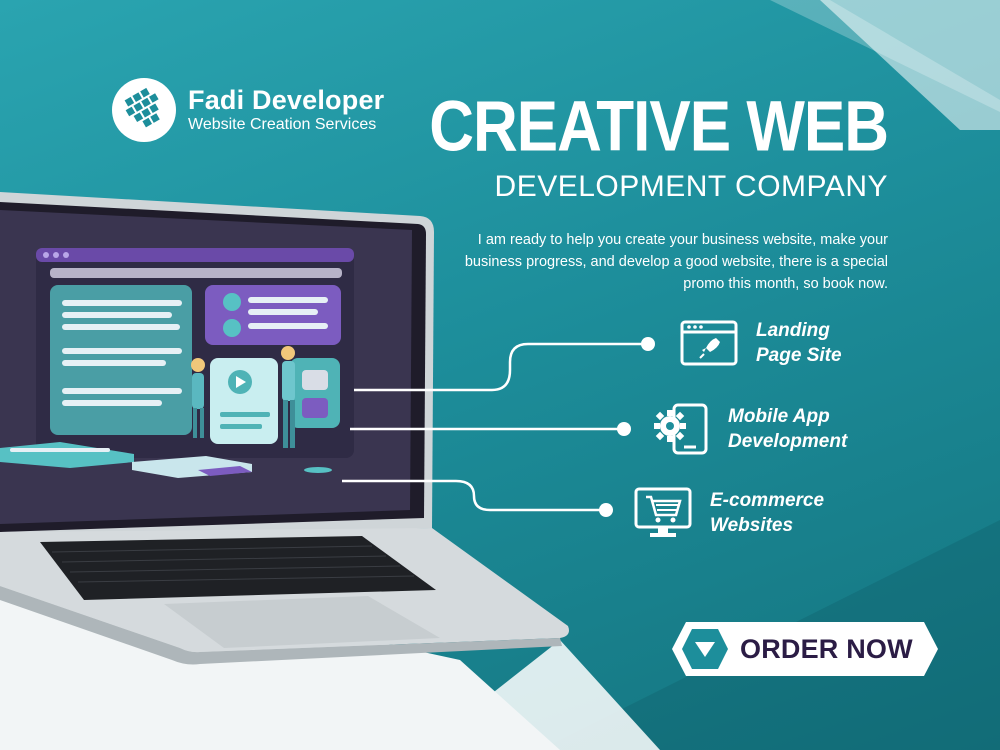 This screenshot has width=1000, height=750. What do you see at coordinates (799, 343) in the screenshot?
I see `service-label: Landing Page Site` at bounding box center [799, 343].